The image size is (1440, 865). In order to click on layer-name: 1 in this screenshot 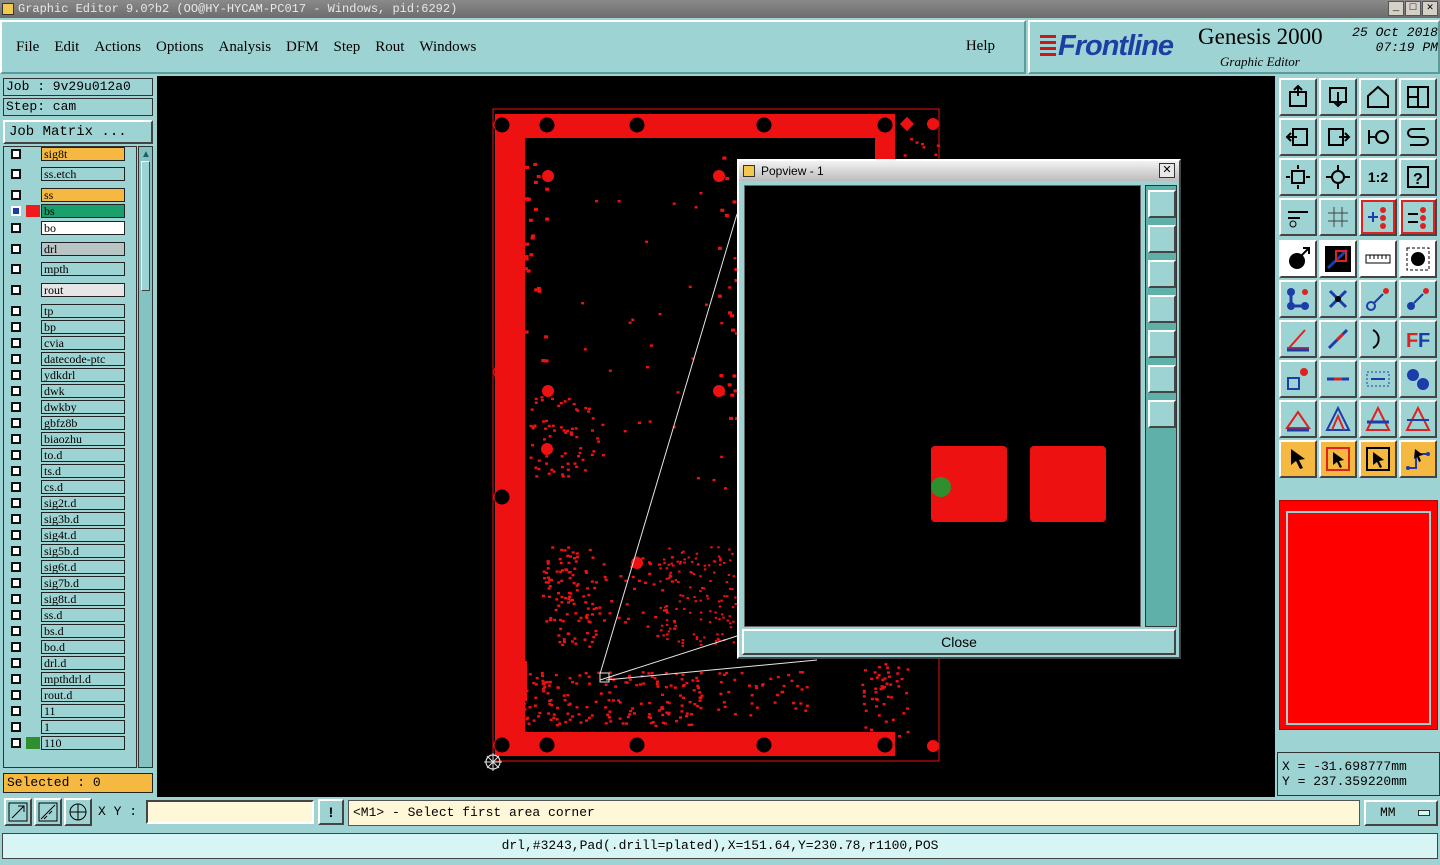, I will do `click(83, 727)`.